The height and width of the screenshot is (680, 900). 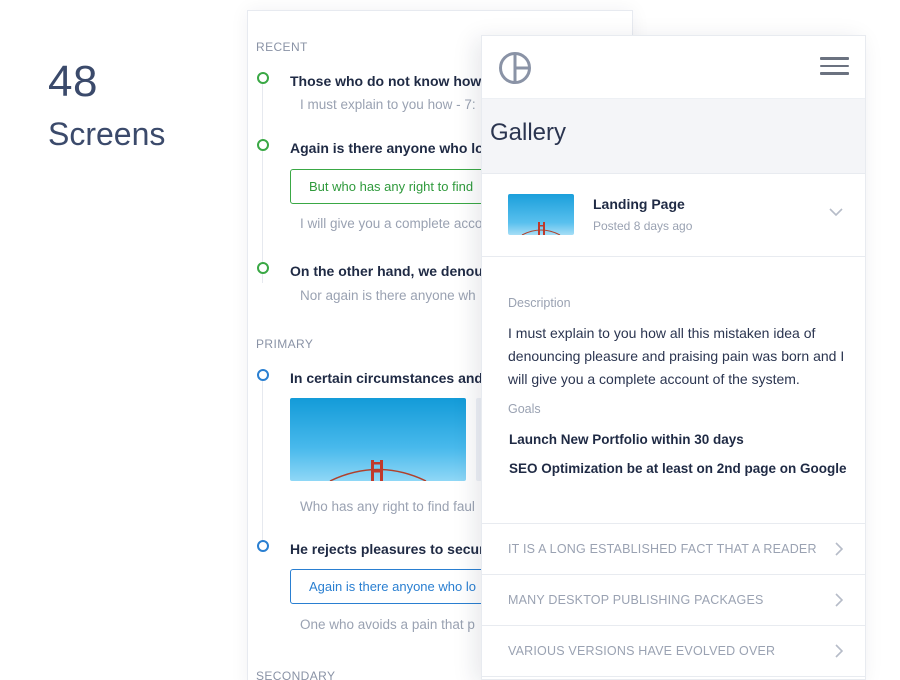 I want to click on timeline-item-subtitle: Nor again is there anyone wh, so click(x=388, y=295).